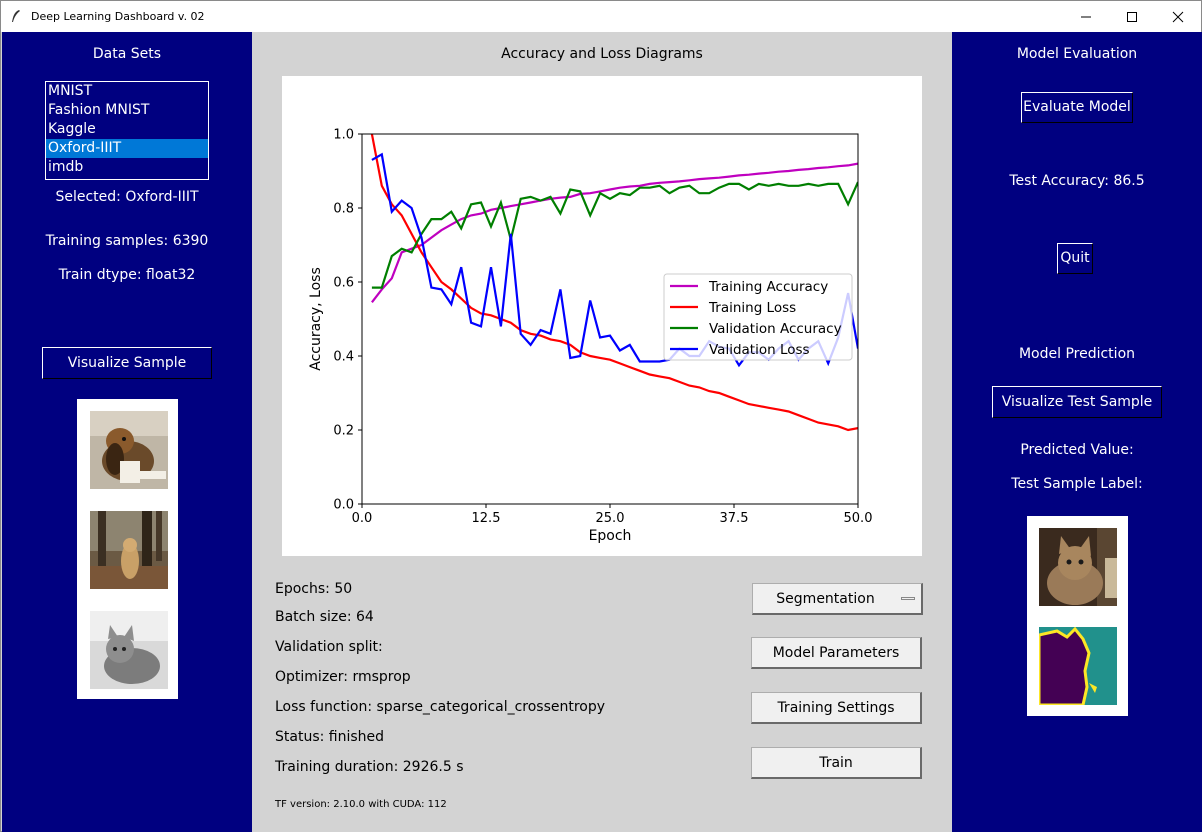 This screenshot has width=1202, height=832. What do you see at coordinates (1077, 354) in the screenshot?
I see `model-prediction-heading: Model Prediction` at bounding box center [1077, 354].